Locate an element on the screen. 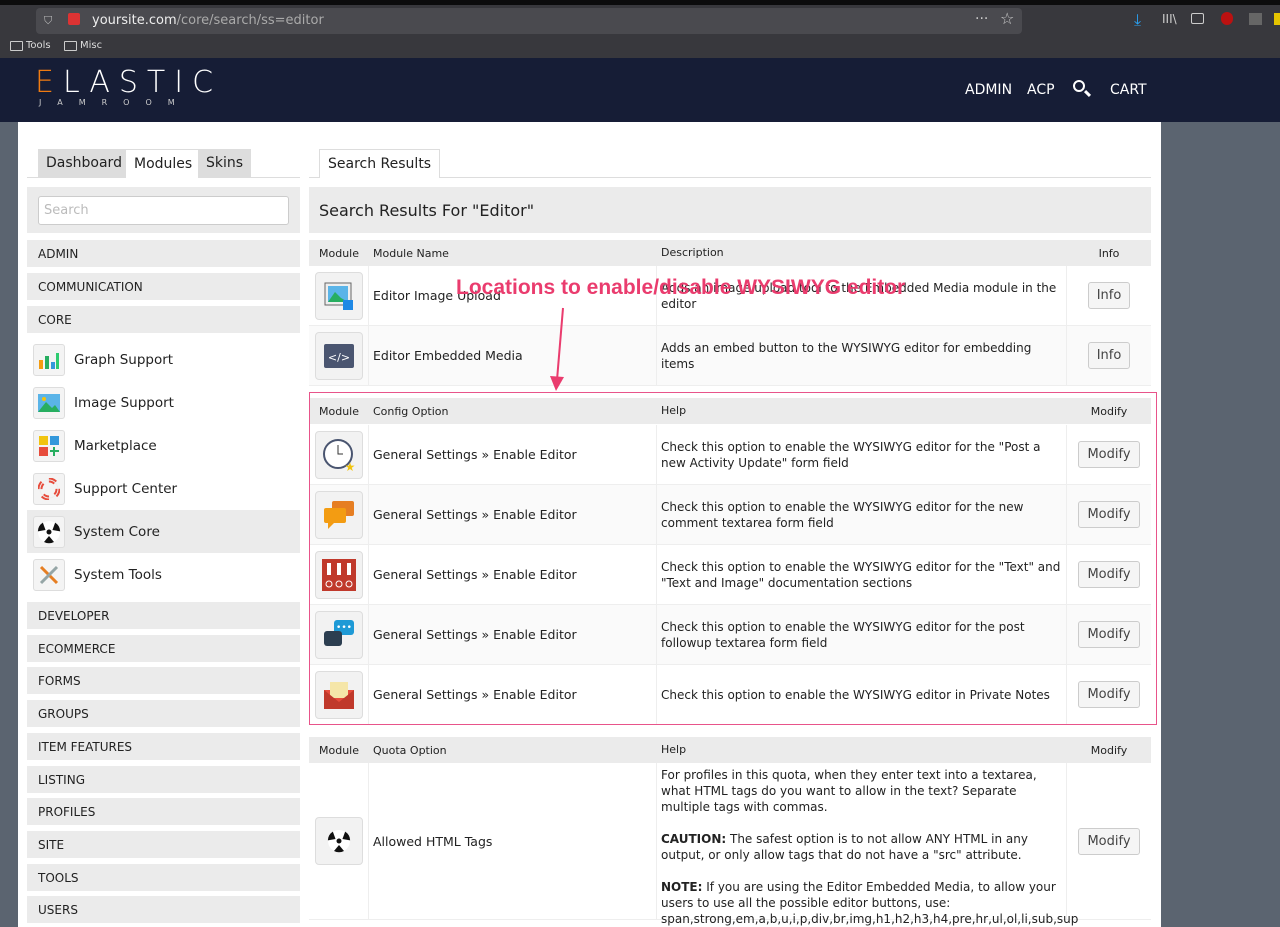 The image size is (1280, 927). sidebar-category-forms: FORMS is located at coordinates (163, 681).